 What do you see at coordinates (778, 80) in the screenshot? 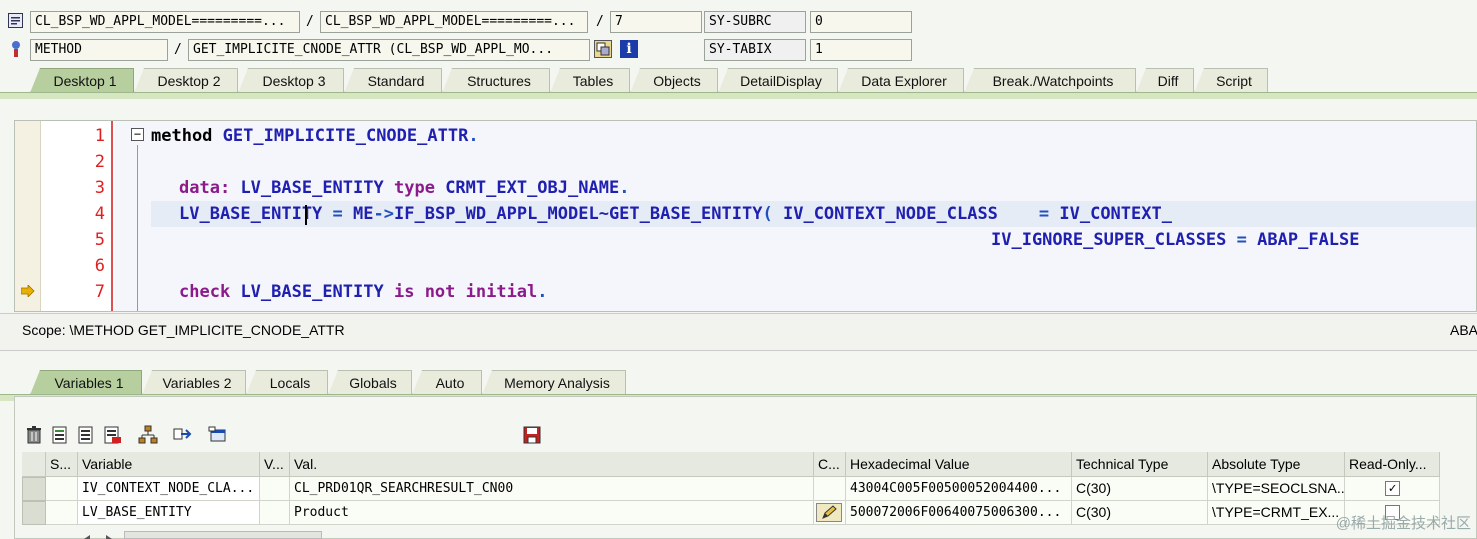
I see `tab-detail-display: DetailDisplay` at bounding box center [778, 80].